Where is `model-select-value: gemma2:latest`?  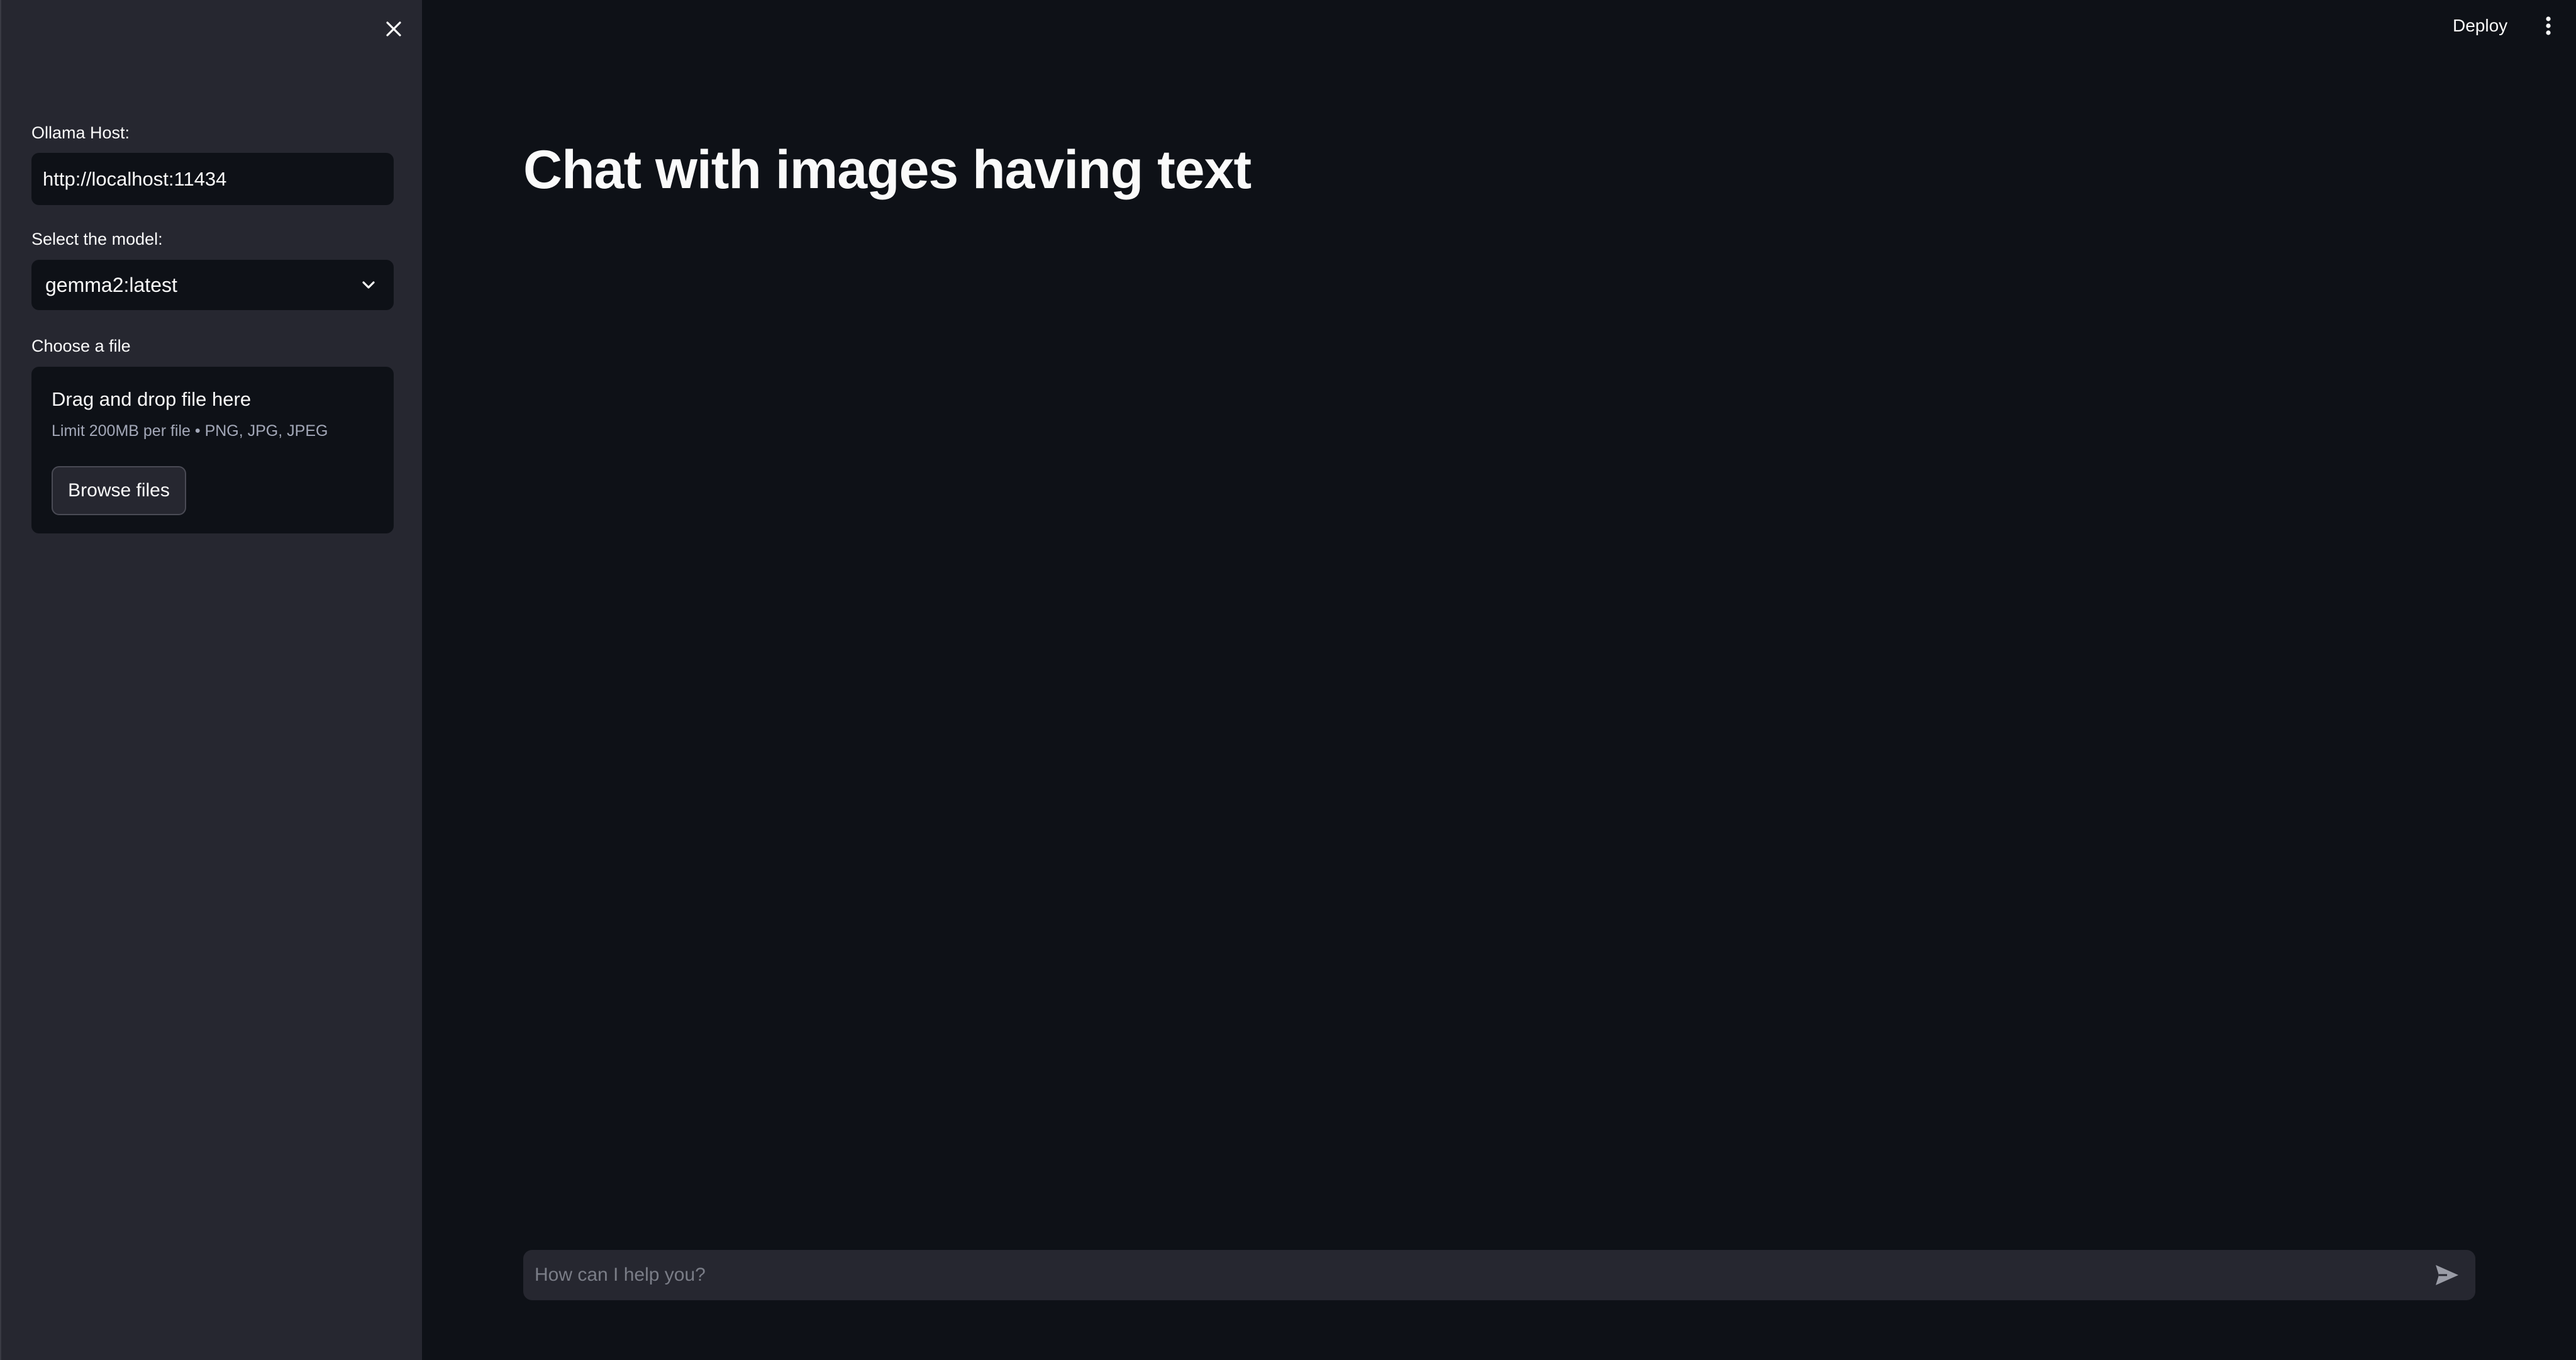
model-select-value: gemma2:latest is located at coordinates (111, 284).